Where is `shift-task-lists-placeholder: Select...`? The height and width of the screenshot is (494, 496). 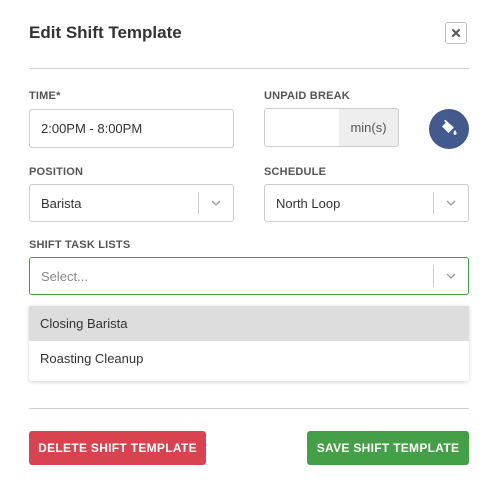 shift-task-lists-placeholder: Select... is located at coordinates (64, 276).